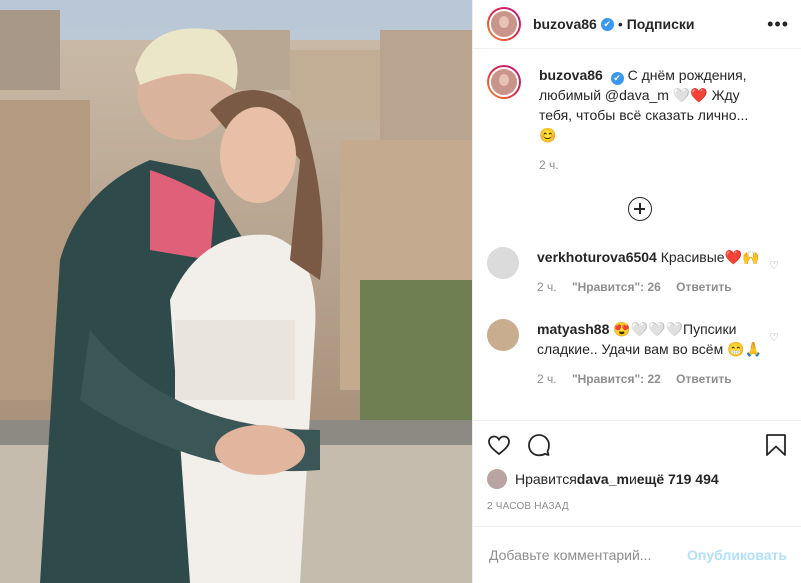 The height and width of the screenshot is (583, 801). Describe the element at coordinates (573, 329) in the screenshot. I see `comment-username: matyash88` at that location.